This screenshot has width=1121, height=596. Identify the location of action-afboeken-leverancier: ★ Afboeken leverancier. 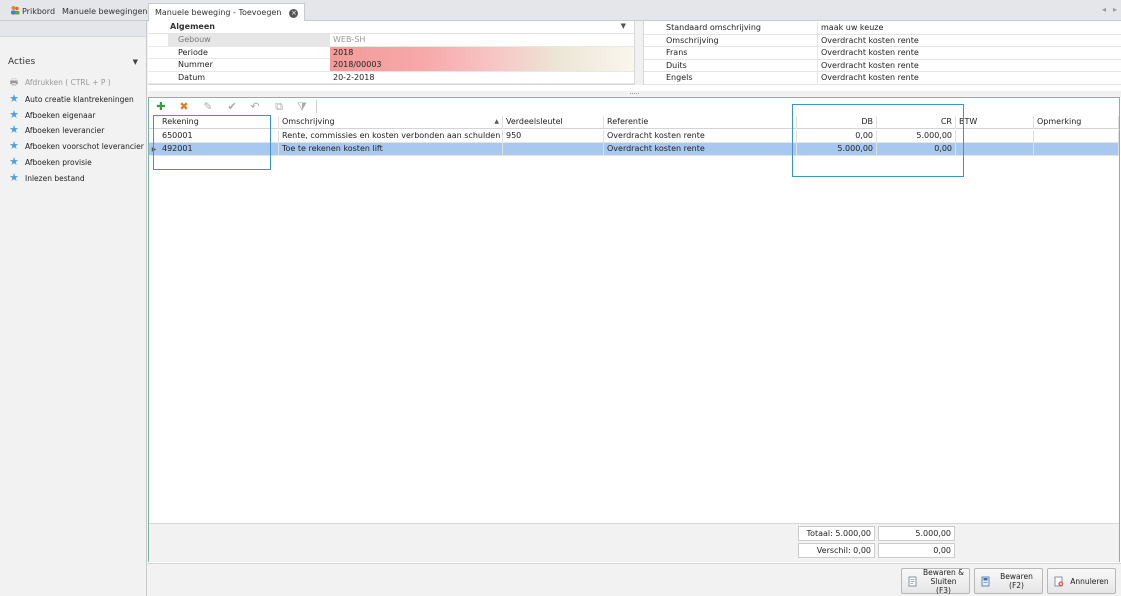
(75, 130).